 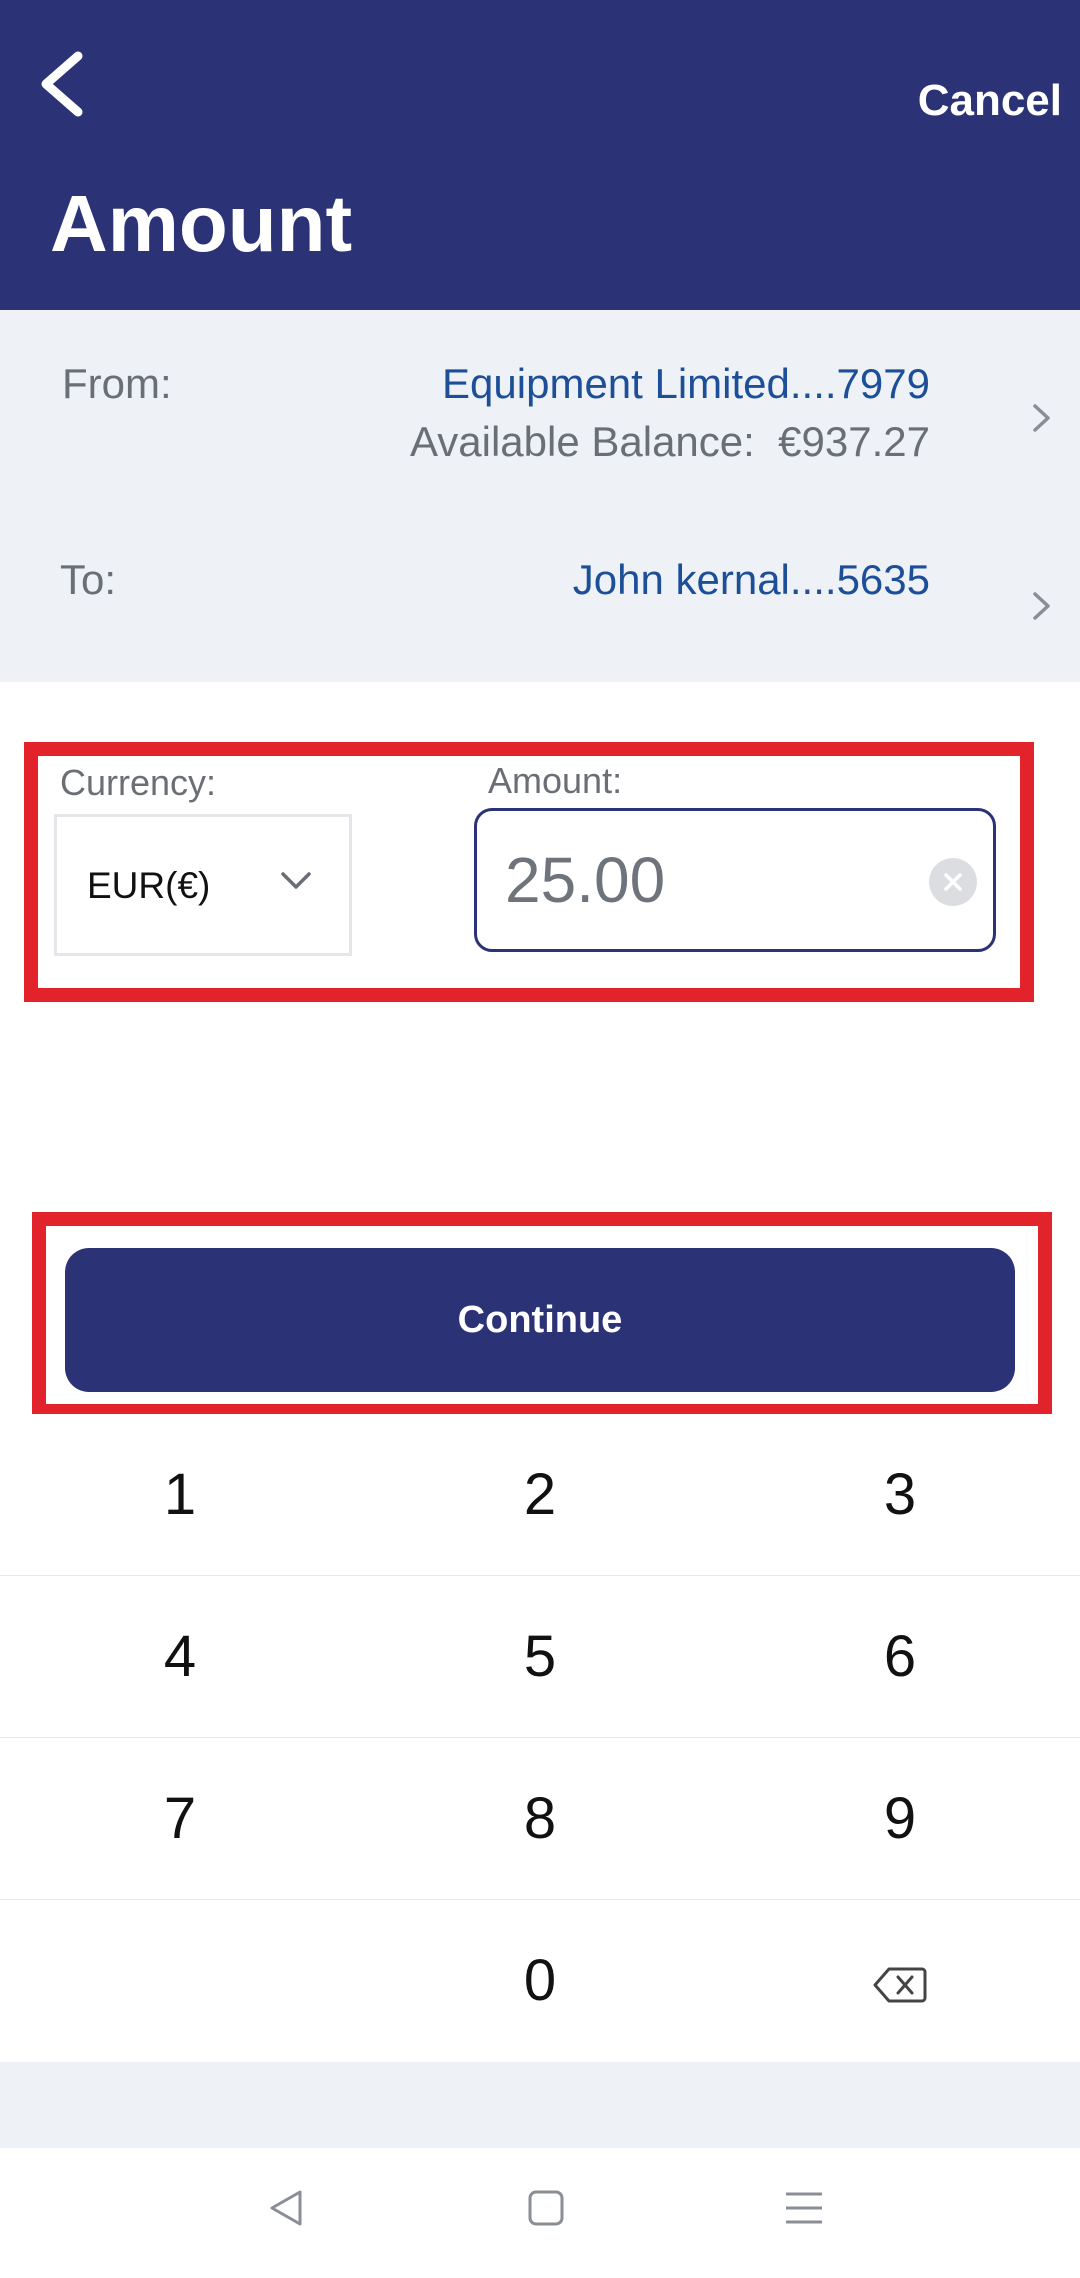 What do you see at coordinates (529, 872) in the screenshot?
I see `form-highlight-box` at bounding box center [529, 872].